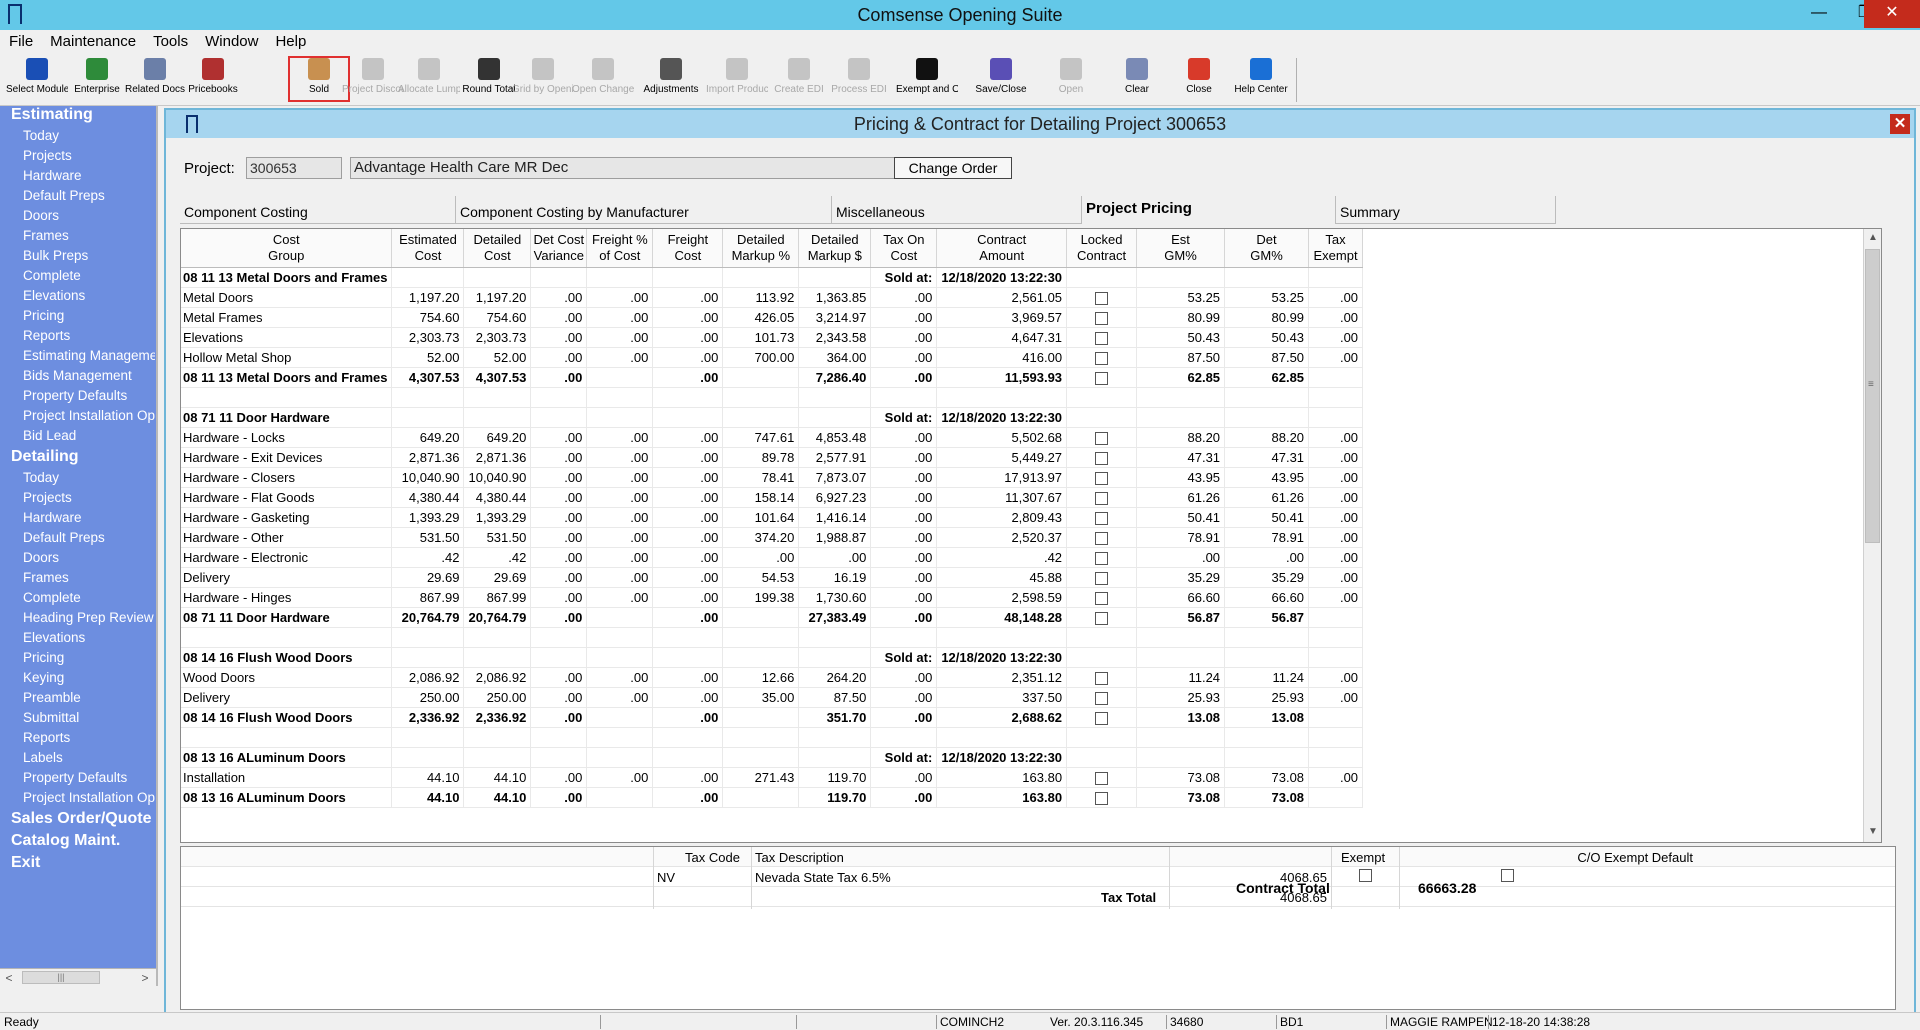  What do you see at coordinates (89, 597) in the screenshot?
I see `nav-item-detailing-complete: Complete` at bounding box center [89, 597].